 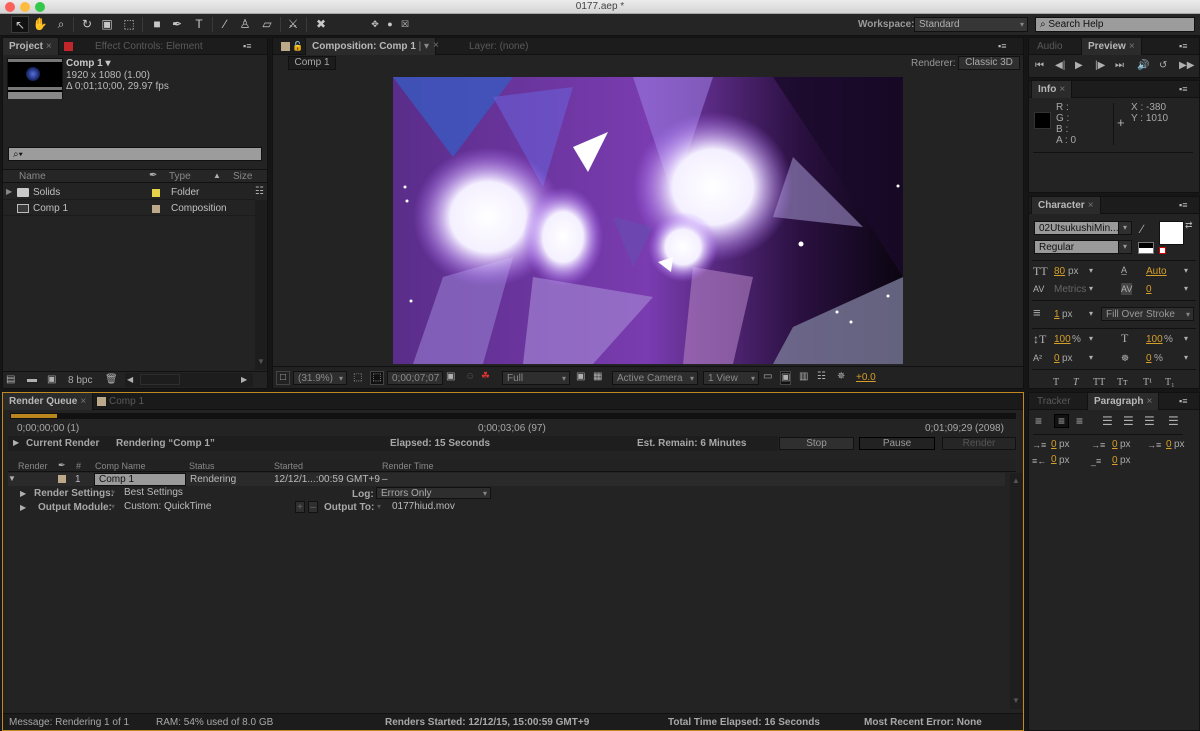 What do you see at coordinates (25, 7) in the screenshot?
I see `minimize-window-button` at bounding box center [25, 7].